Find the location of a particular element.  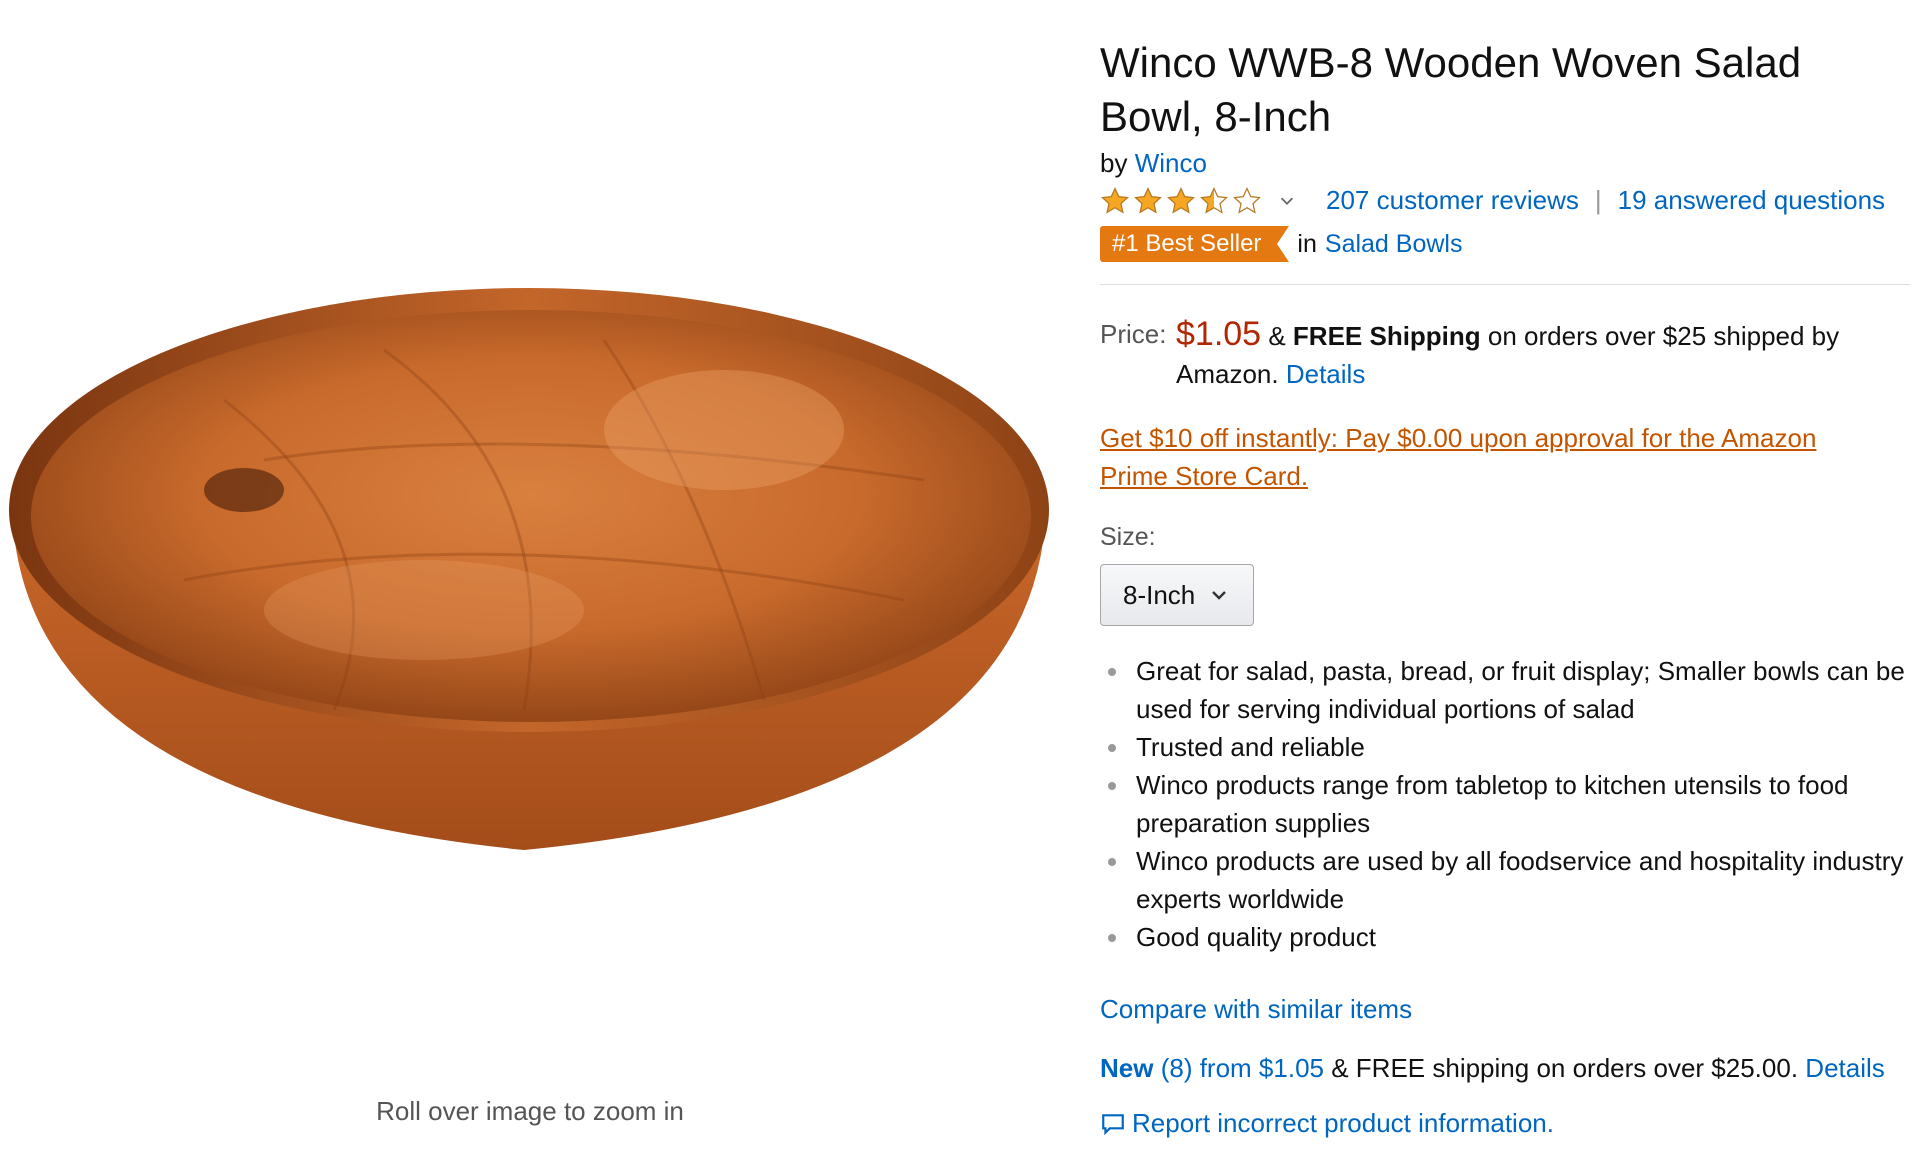

star-empty-icon is located at coordinates (1247, 200).